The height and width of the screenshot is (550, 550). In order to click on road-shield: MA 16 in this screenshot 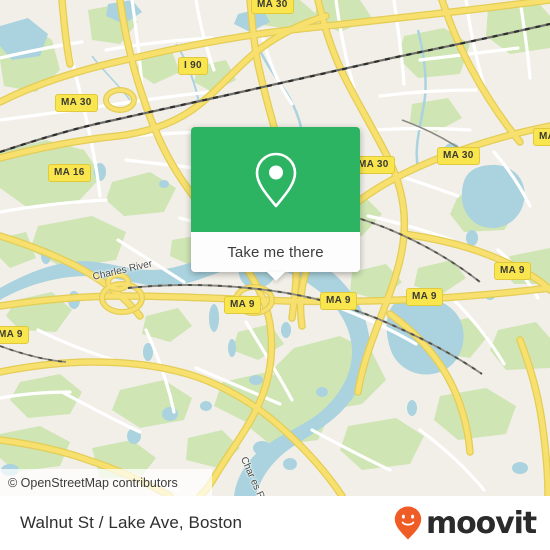, I will do `click(69, 173)`.